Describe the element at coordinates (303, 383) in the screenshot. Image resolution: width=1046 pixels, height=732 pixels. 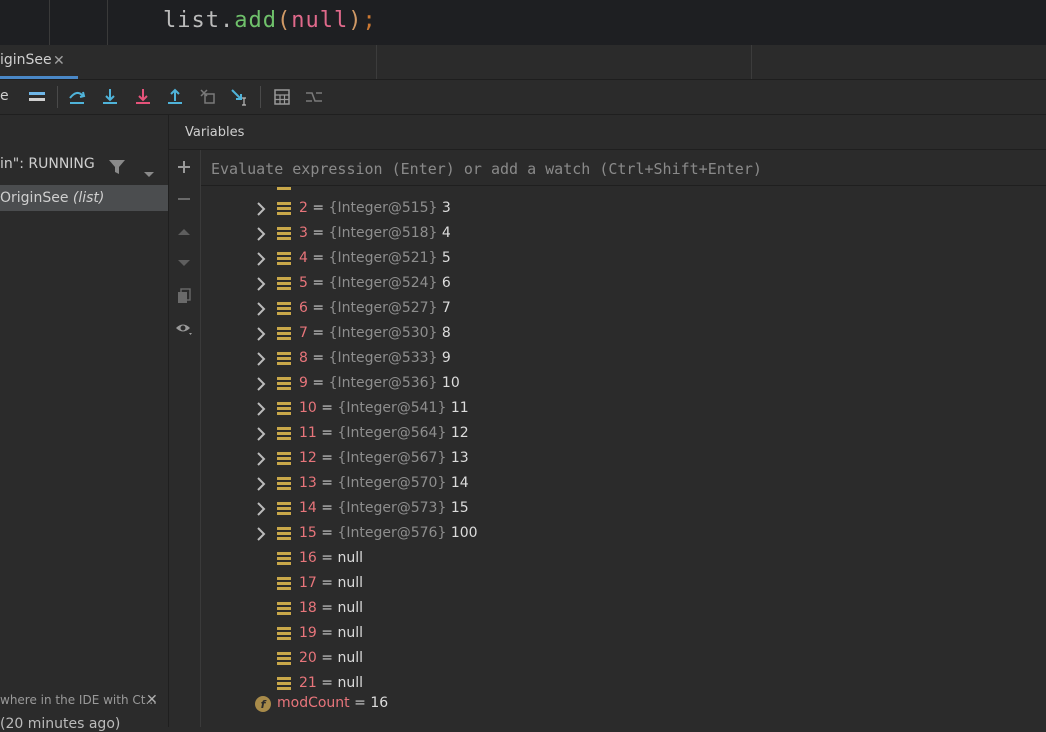
I see `variable-name: 9` at that location.